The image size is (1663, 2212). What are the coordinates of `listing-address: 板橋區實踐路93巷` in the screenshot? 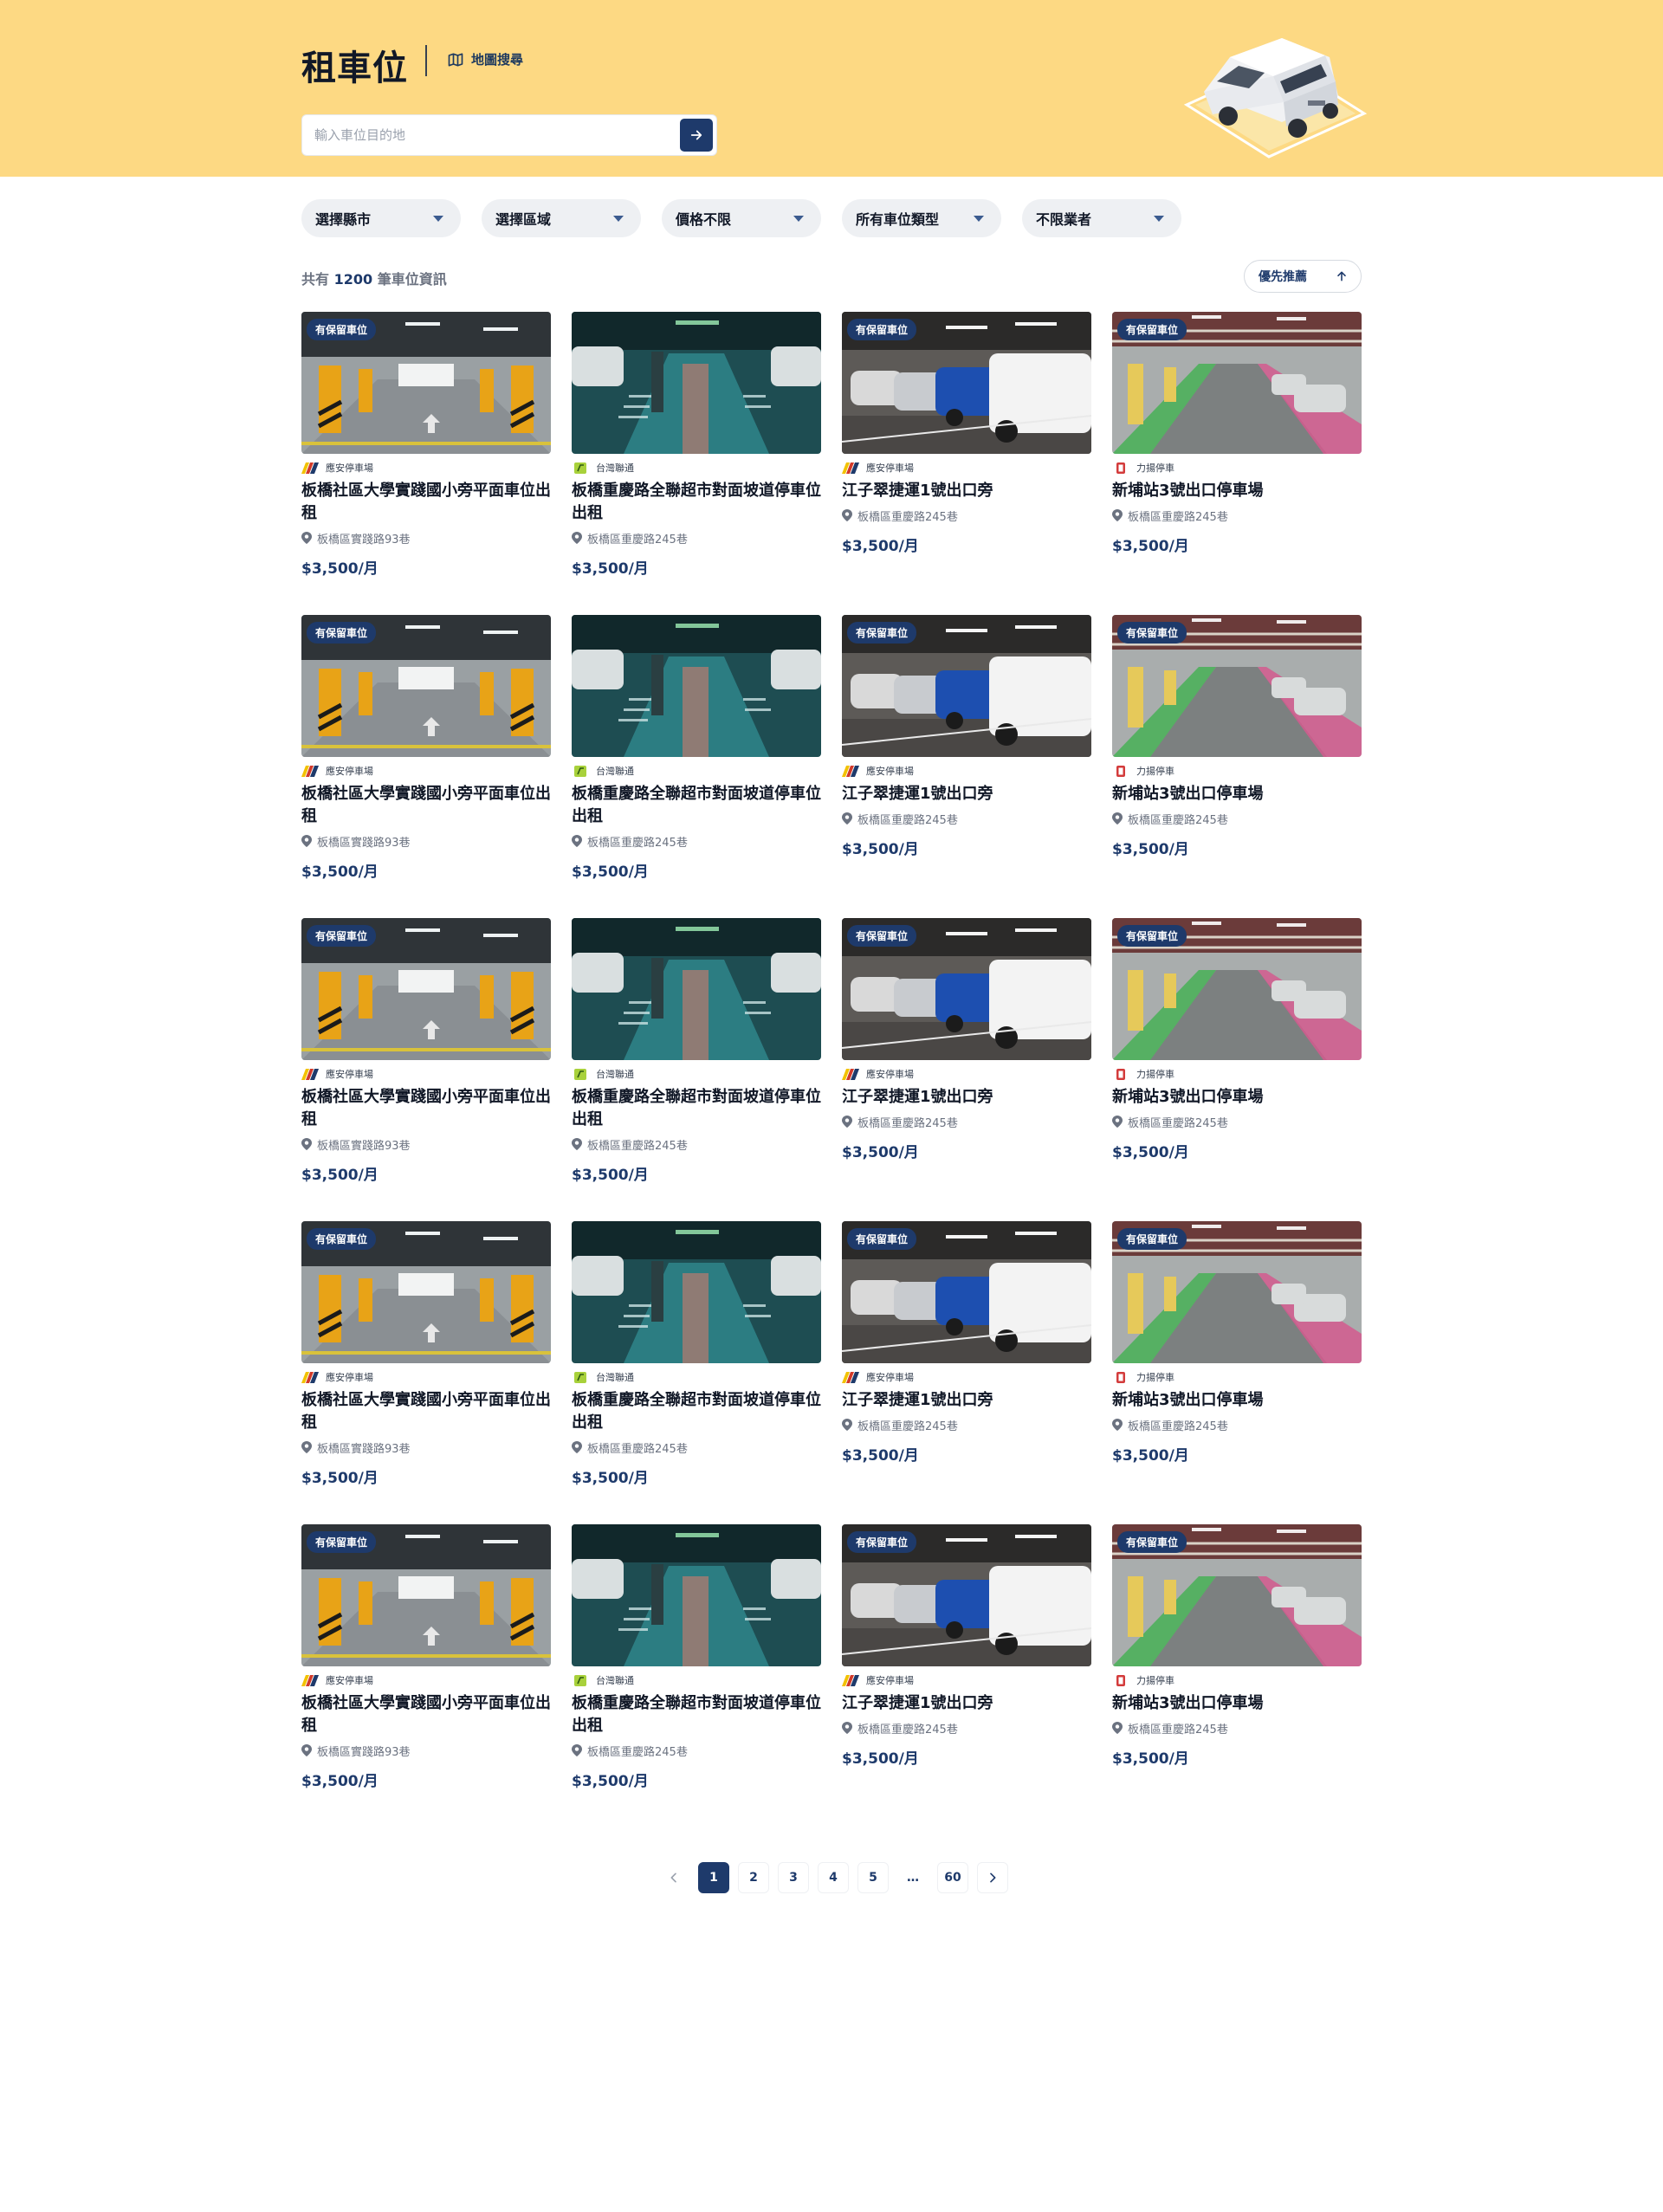 It's located at (426, 1144).